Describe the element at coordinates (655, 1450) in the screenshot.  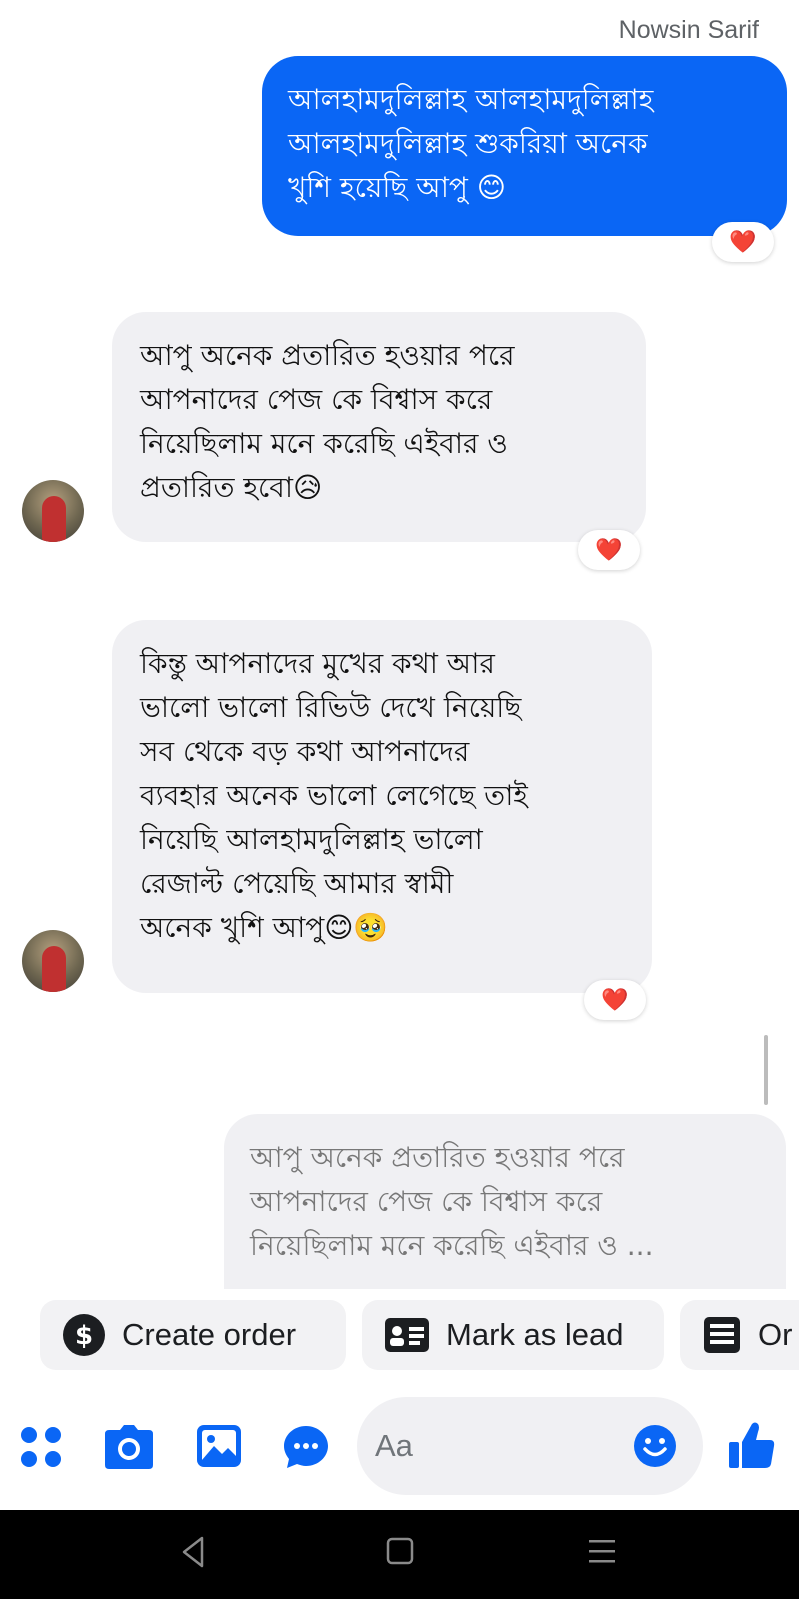
I see `emoji-icon` at that location.